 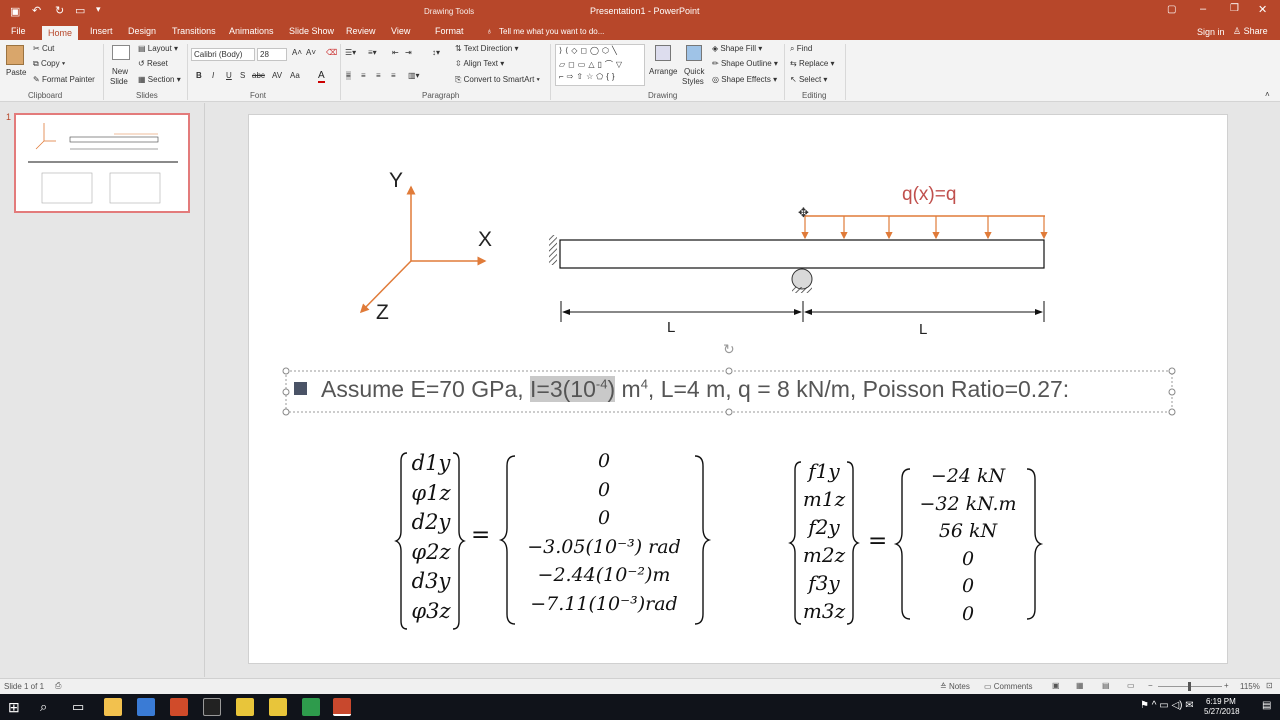 I want to click on tab-review: Review, so click(x=361, y=31).